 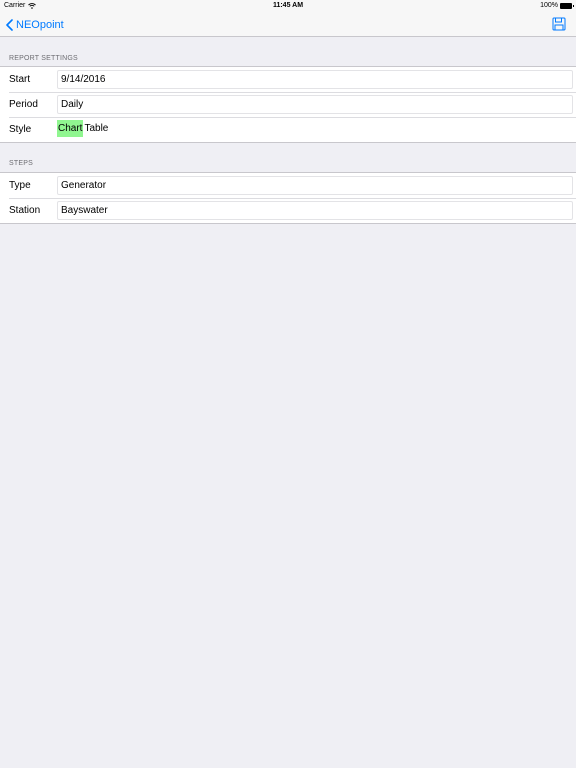 What do you see at coordinates (559, 24) in the screenshot?
I see `save-icon` at bounding box center [559, 24].